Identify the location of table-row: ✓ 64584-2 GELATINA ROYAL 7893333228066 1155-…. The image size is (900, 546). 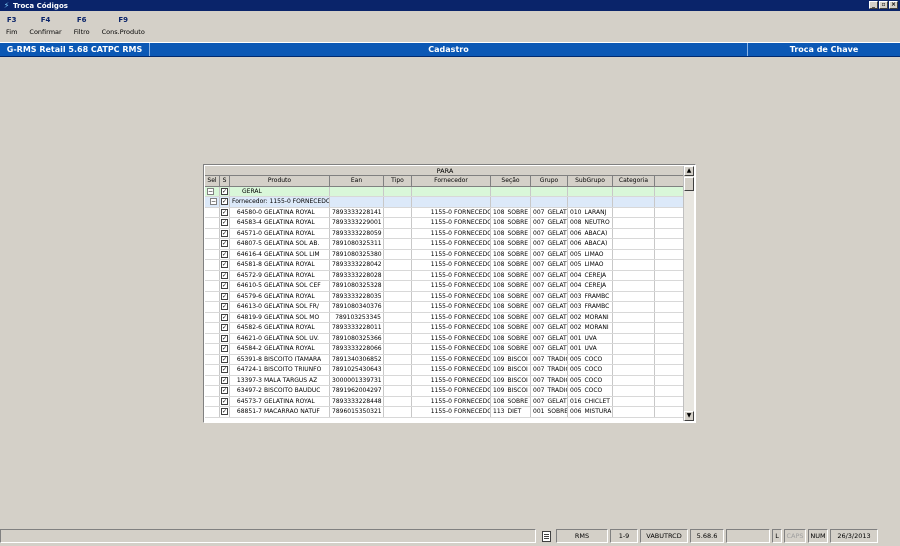
(445, 349).